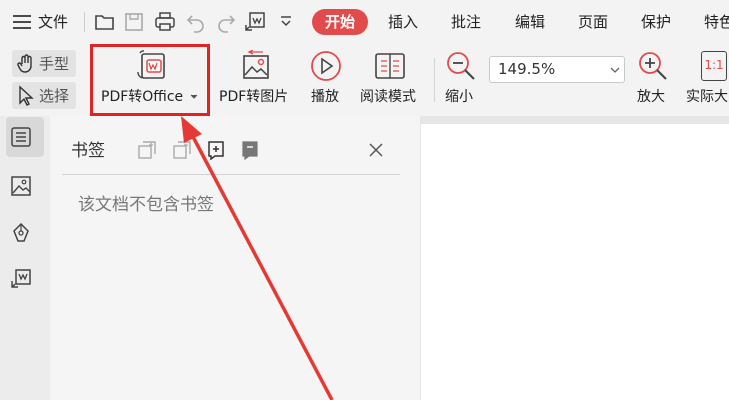 This screenshot has width=729, height=400. I want to click on tab-edit: 编辑, so click(530, 22).